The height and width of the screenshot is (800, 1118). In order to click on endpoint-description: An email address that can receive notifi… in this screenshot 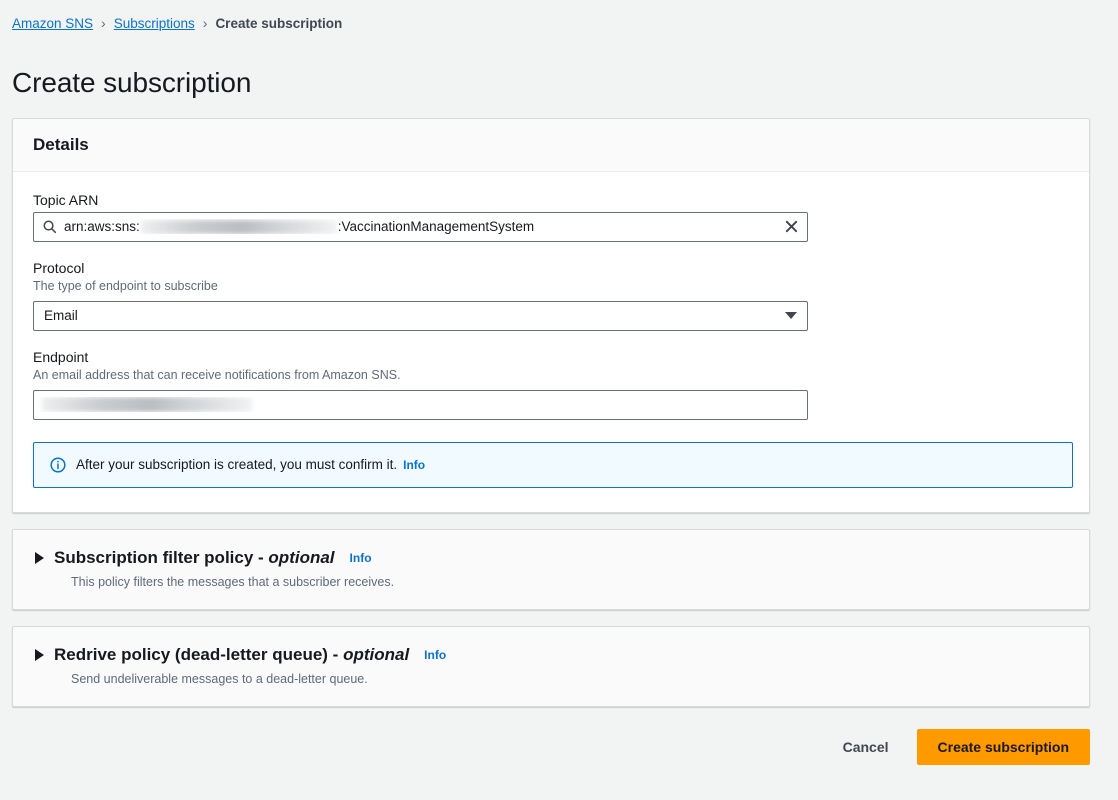, I will do `click(217, 374)`.